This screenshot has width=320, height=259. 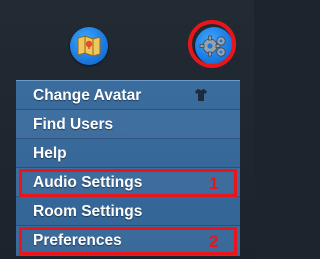 I want to click on menu-item-find-users: Find Users, so click(x=128, y=124).